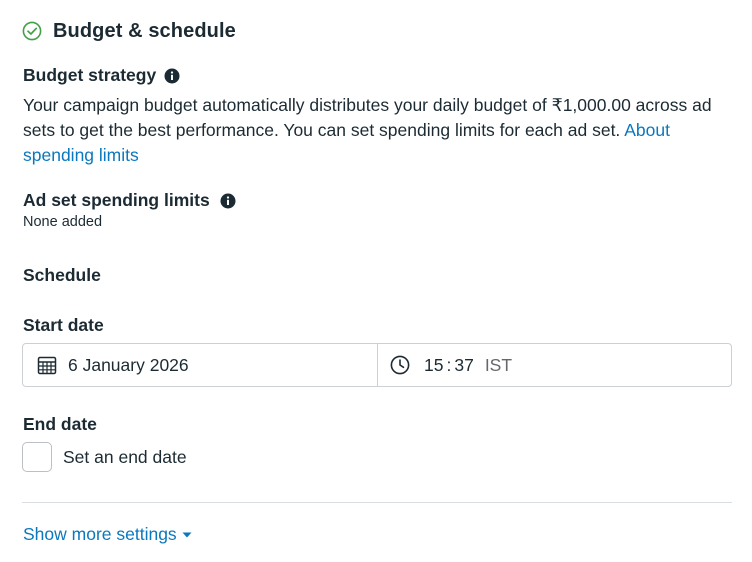  Describe the element at coordinates (63, 325) in the screenshot. I see `start-date-label: Start date` at that location.